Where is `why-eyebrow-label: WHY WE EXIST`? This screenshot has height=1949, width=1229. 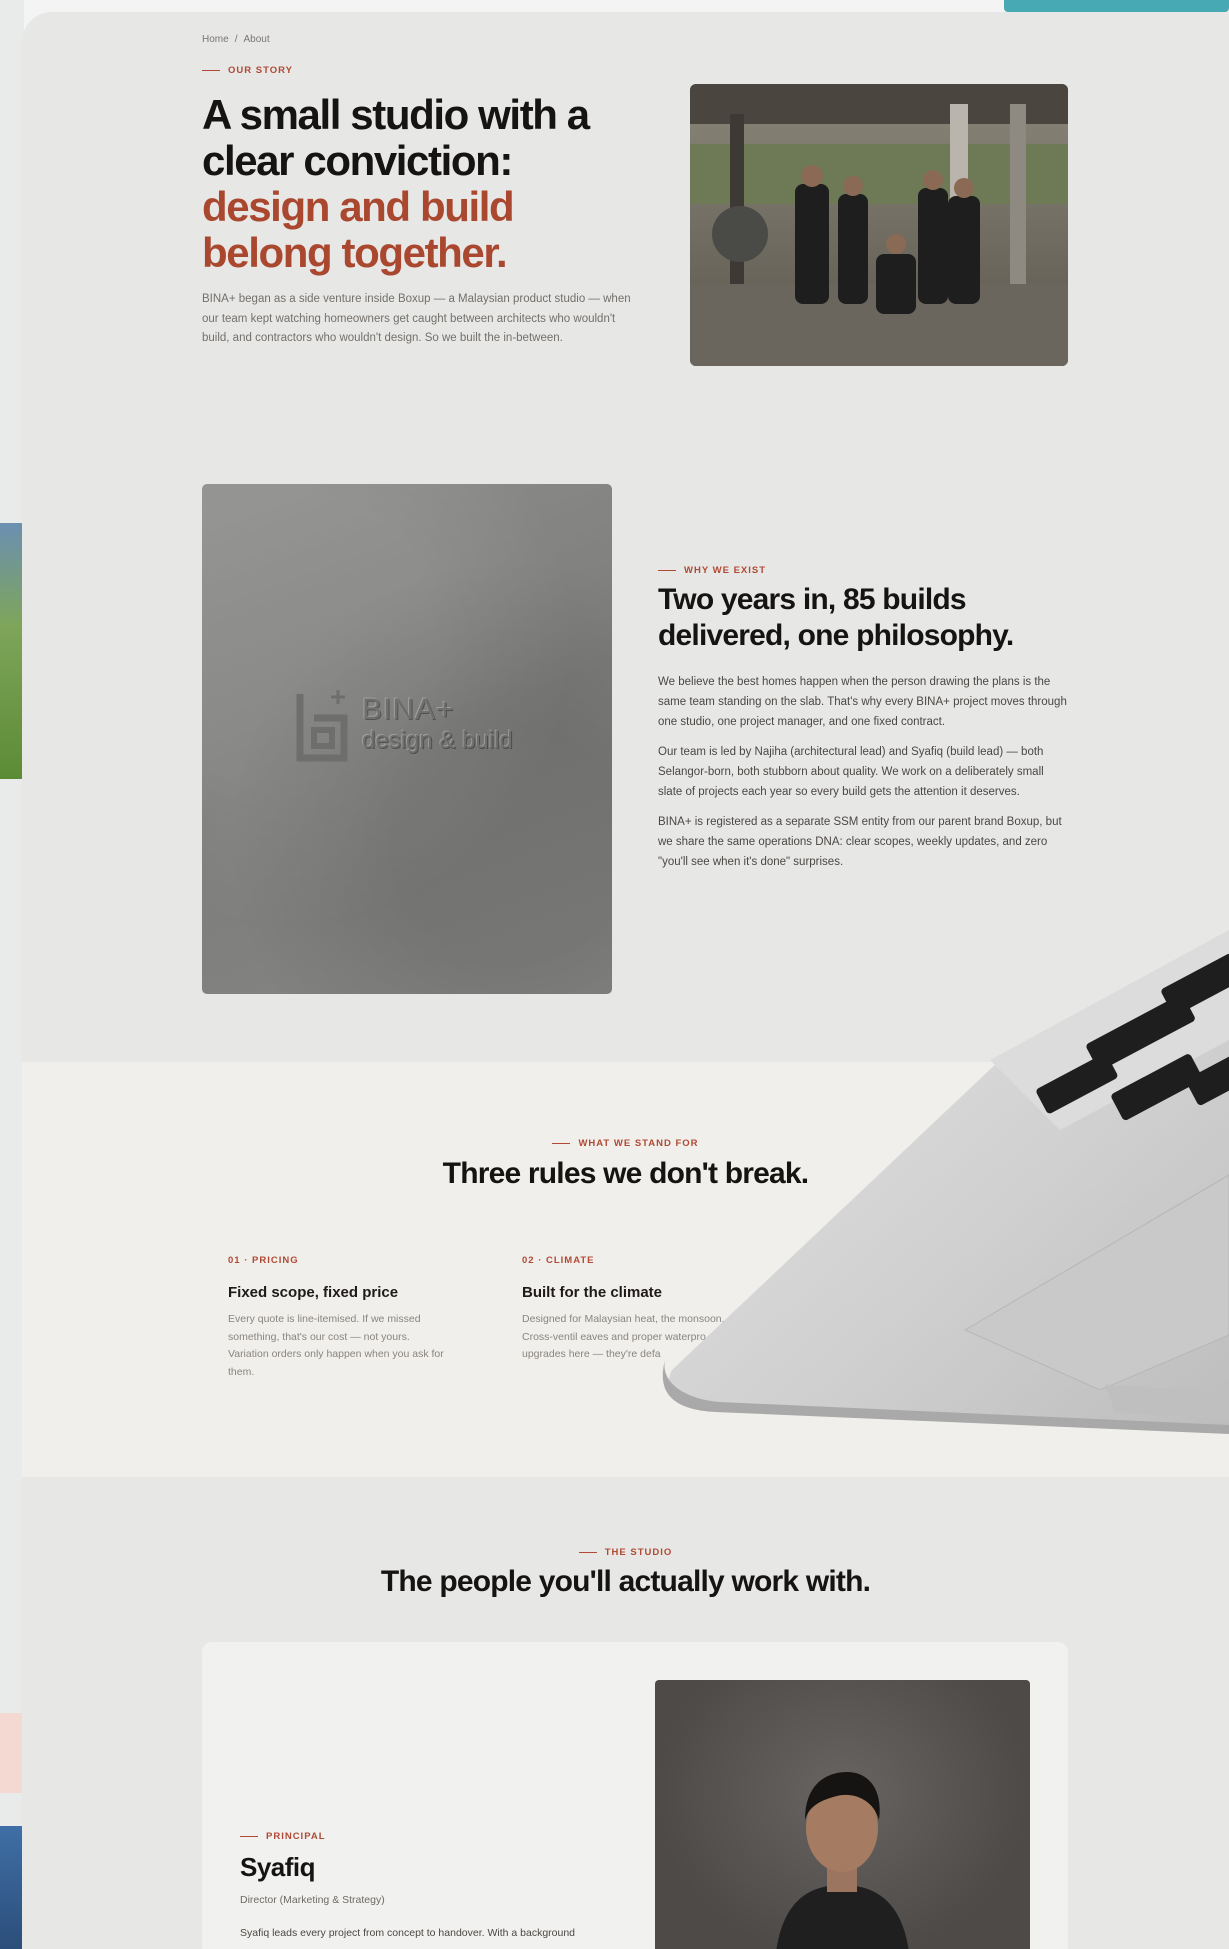 why-eyebrow-label: WHY WE EXIST is located at coordinates (725, 570).